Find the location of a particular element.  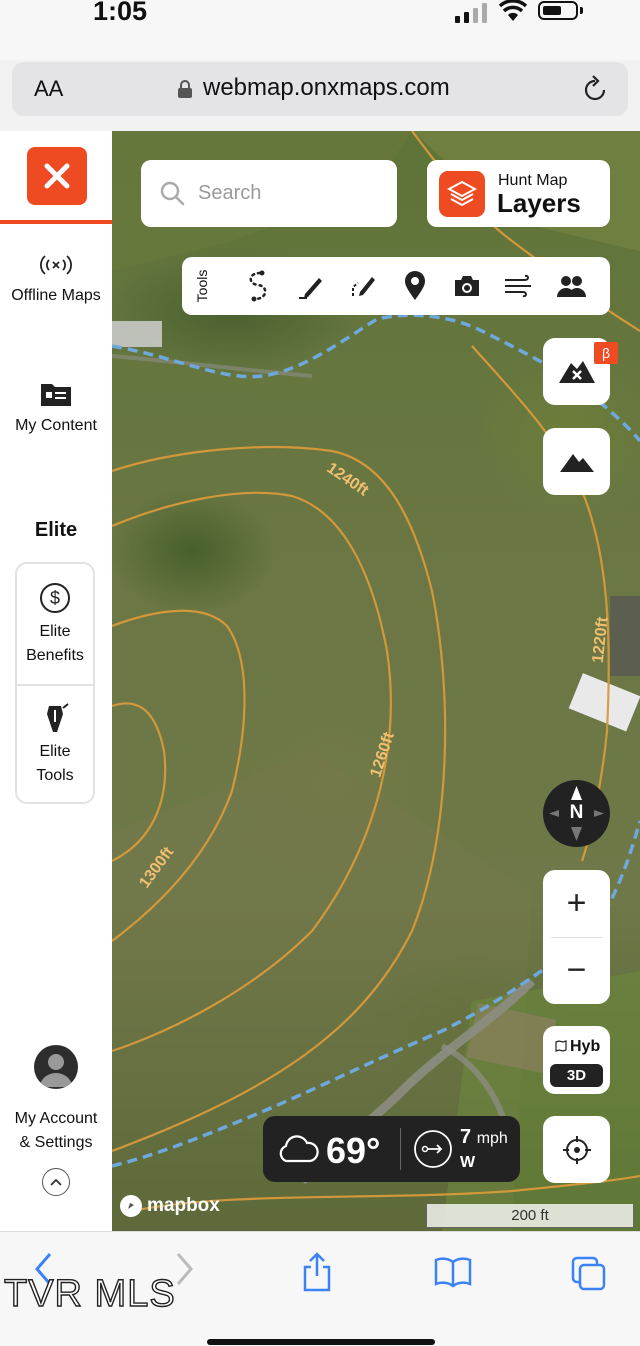

zoom-in-button: + is located at coordinates (576, 903).